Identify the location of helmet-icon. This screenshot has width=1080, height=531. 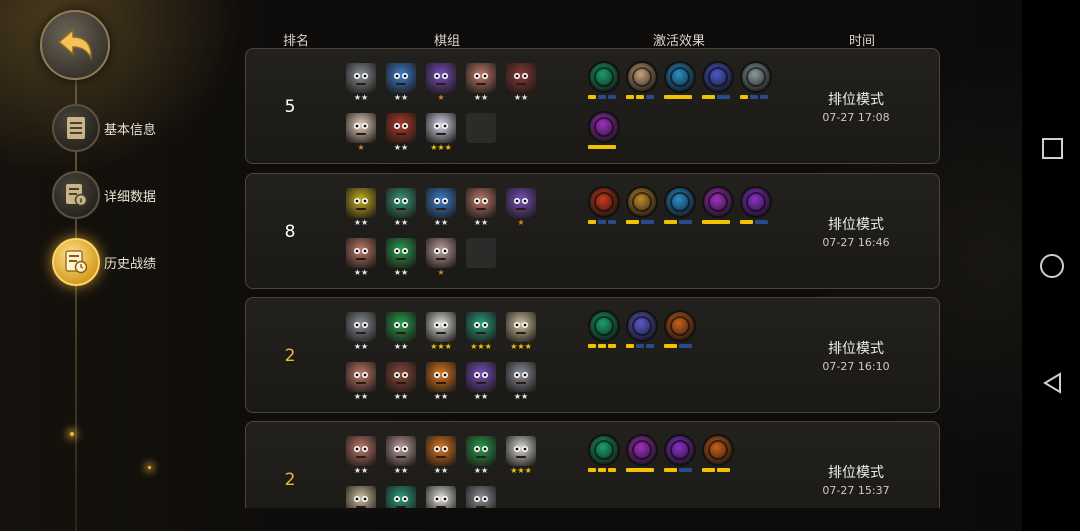
(756, 77).